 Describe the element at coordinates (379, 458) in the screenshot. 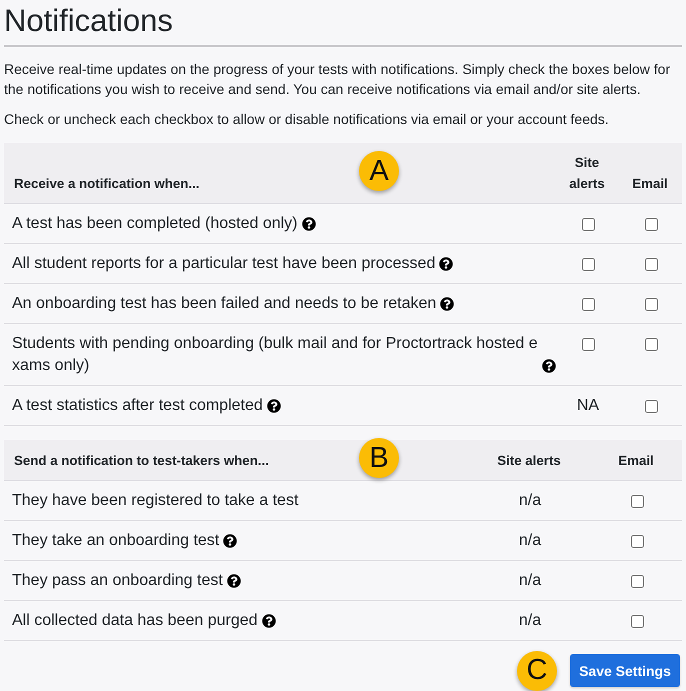

I see `callout-marker: B` at that location.